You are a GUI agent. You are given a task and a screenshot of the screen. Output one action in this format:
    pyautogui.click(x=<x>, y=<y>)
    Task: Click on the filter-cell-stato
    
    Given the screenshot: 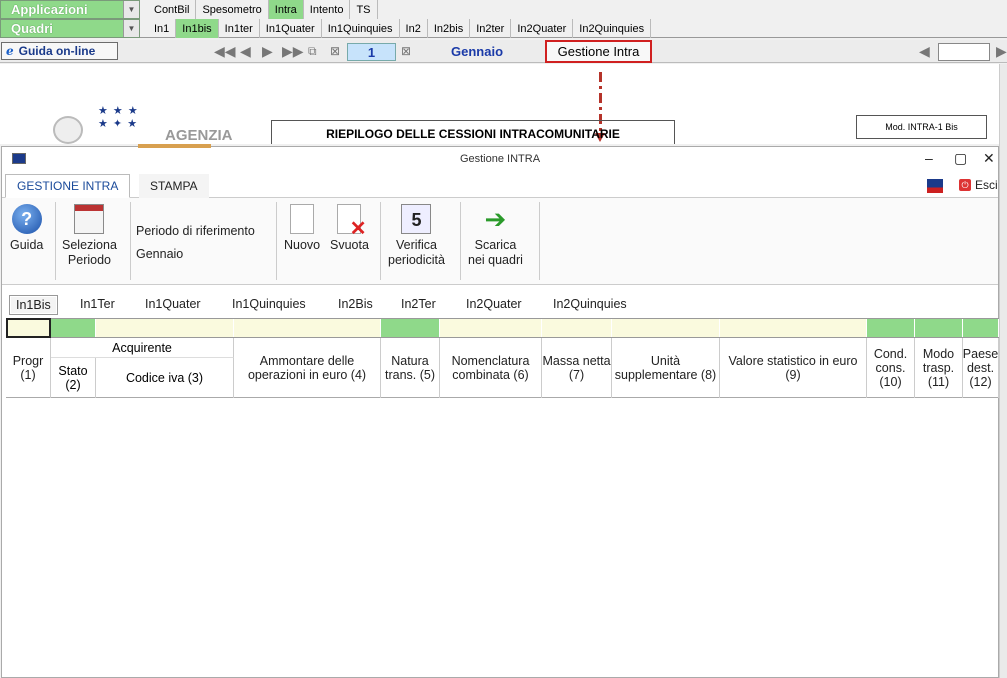 What is the action you would take?
    pyautogui.click(x=73, y=328)
    